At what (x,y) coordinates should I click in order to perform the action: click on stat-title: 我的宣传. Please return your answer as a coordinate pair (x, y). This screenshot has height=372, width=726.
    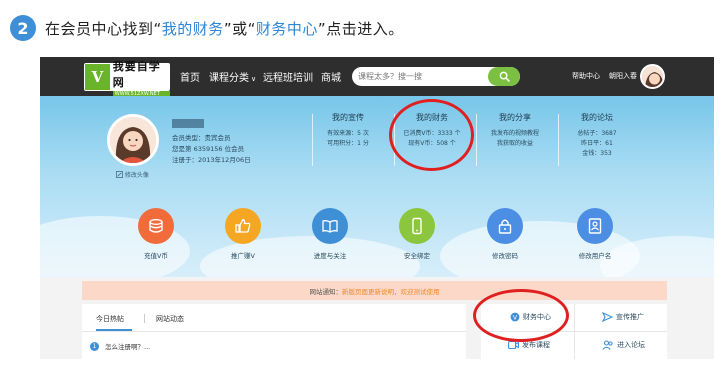
    Looking at the image, I should click on (348, 117).